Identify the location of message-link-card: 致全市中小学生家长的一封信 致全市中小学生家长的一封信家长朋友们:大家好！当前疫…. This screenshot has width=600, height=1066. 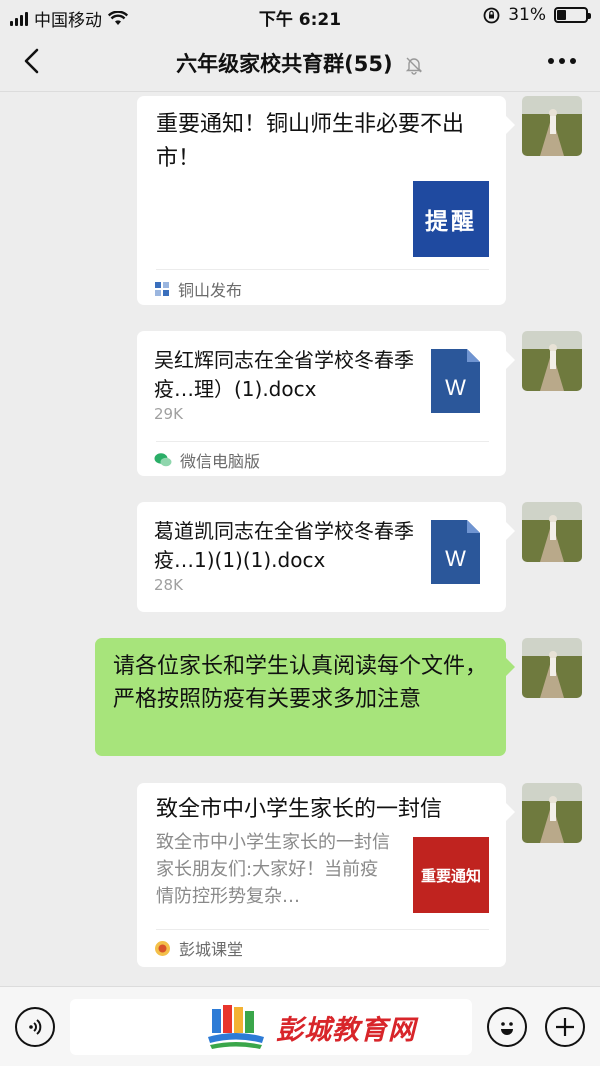
(326, 875).